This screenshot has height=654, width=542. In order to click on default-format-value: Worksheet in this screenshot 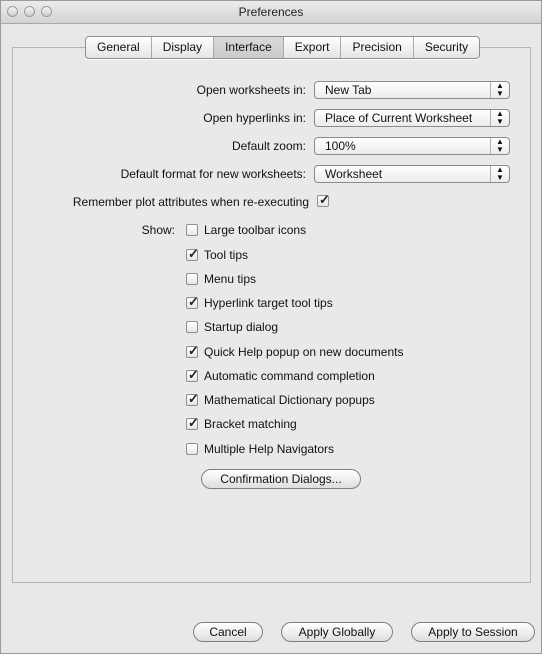, I will do `click(354, 174)`.